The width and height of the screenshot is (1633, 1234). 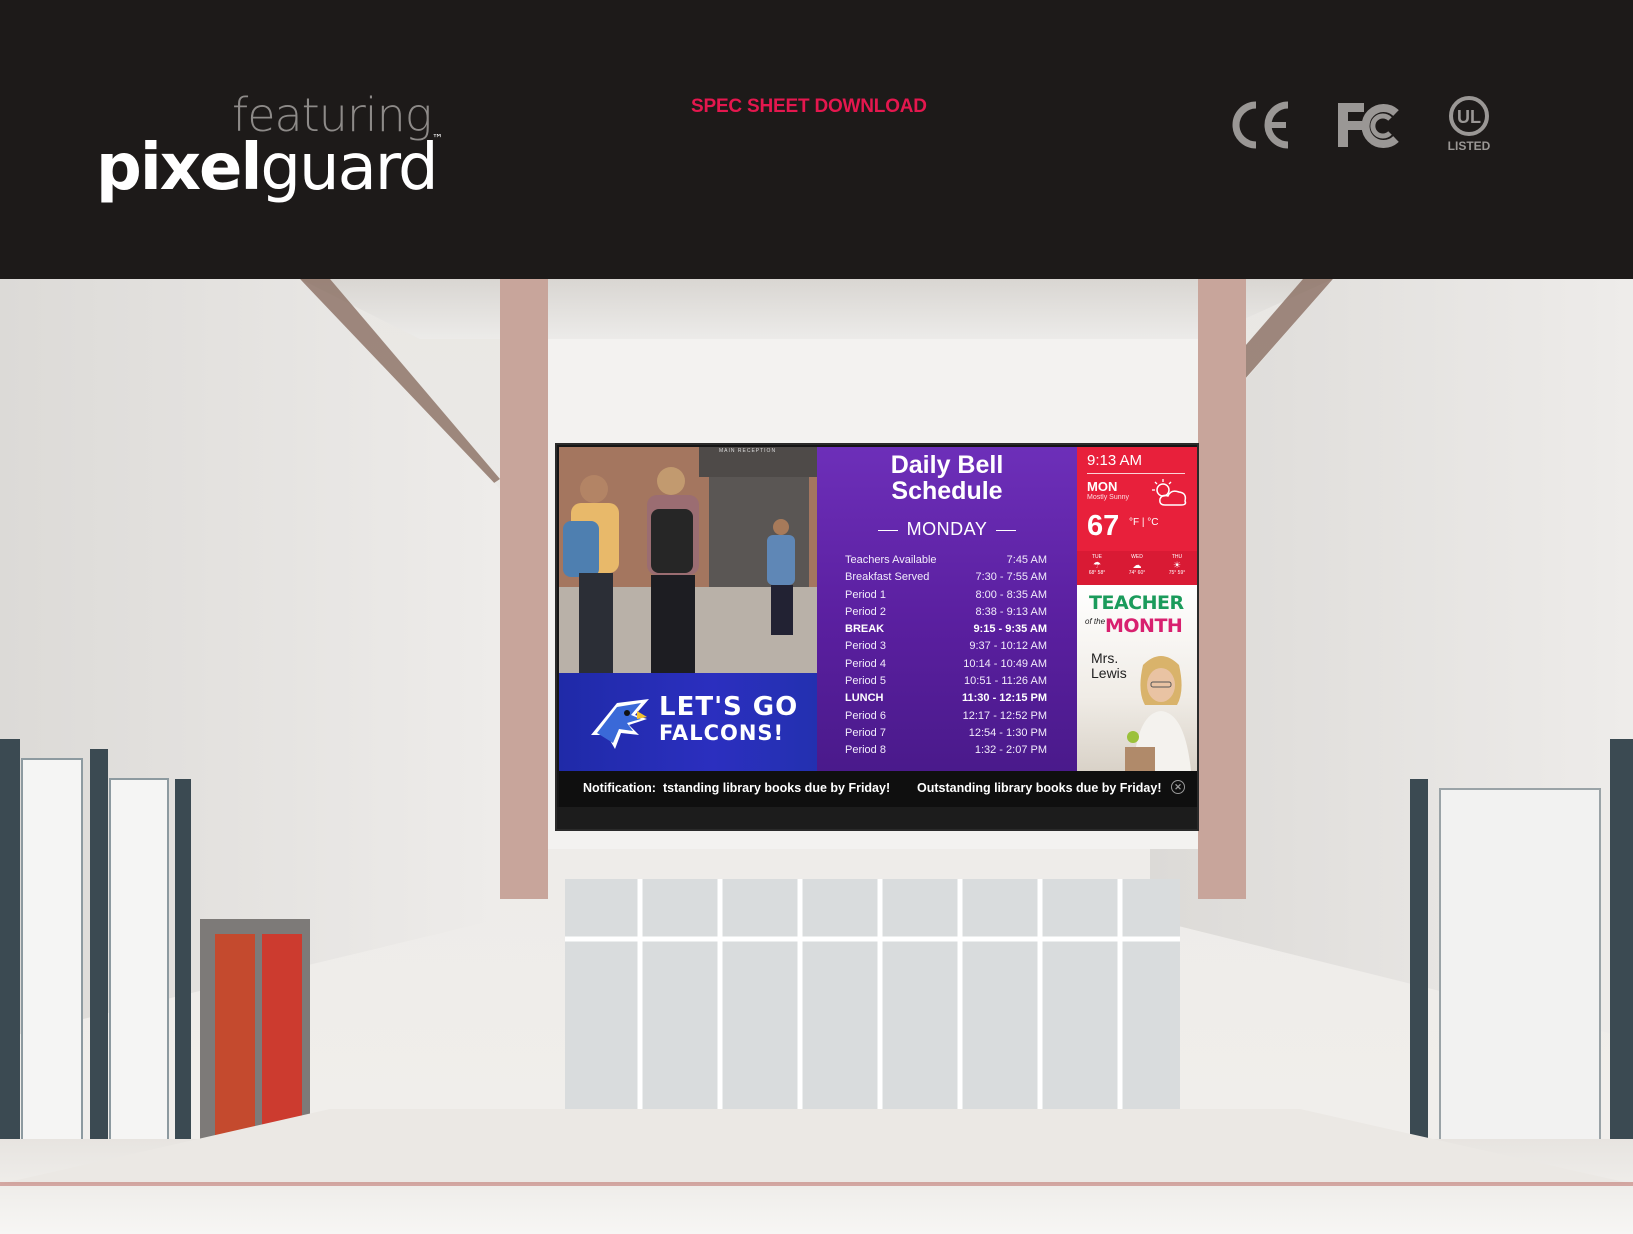 What do you see at coordinates (1005, 681) in the screenshot?
I see `schedule-row-time: 10:51 - 11:26 AM` at bounding box center [1005, 681].